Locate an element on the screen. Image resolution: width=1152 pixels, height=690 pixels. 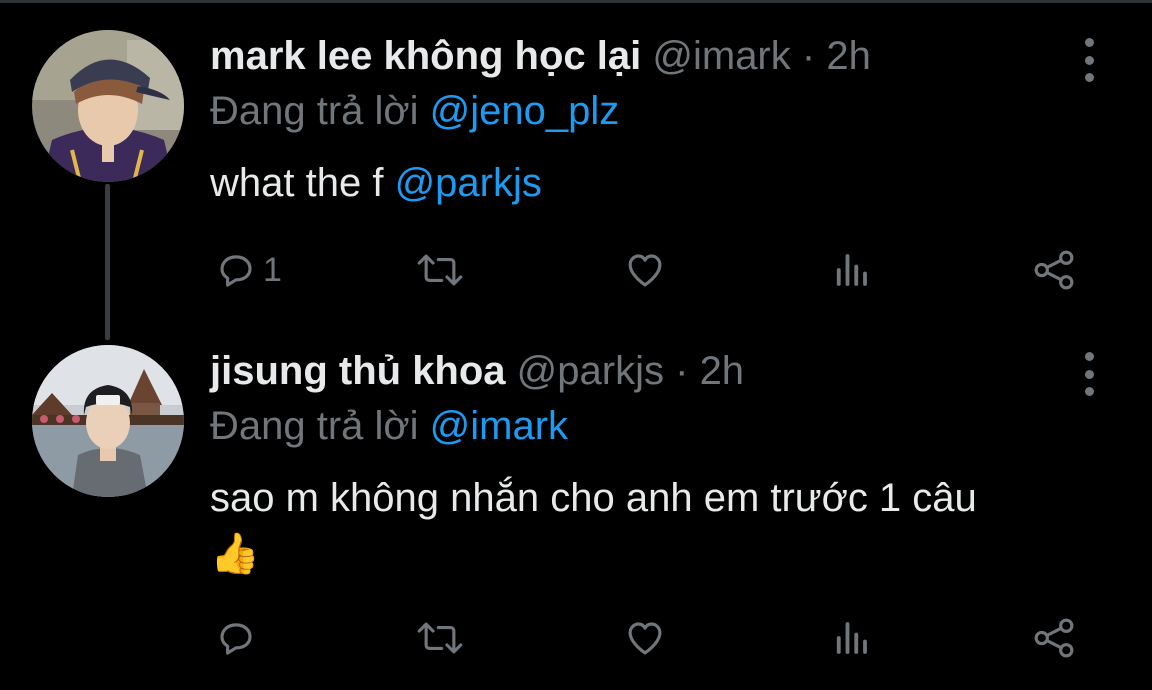
action-bar is located at coordinates (576, 638).